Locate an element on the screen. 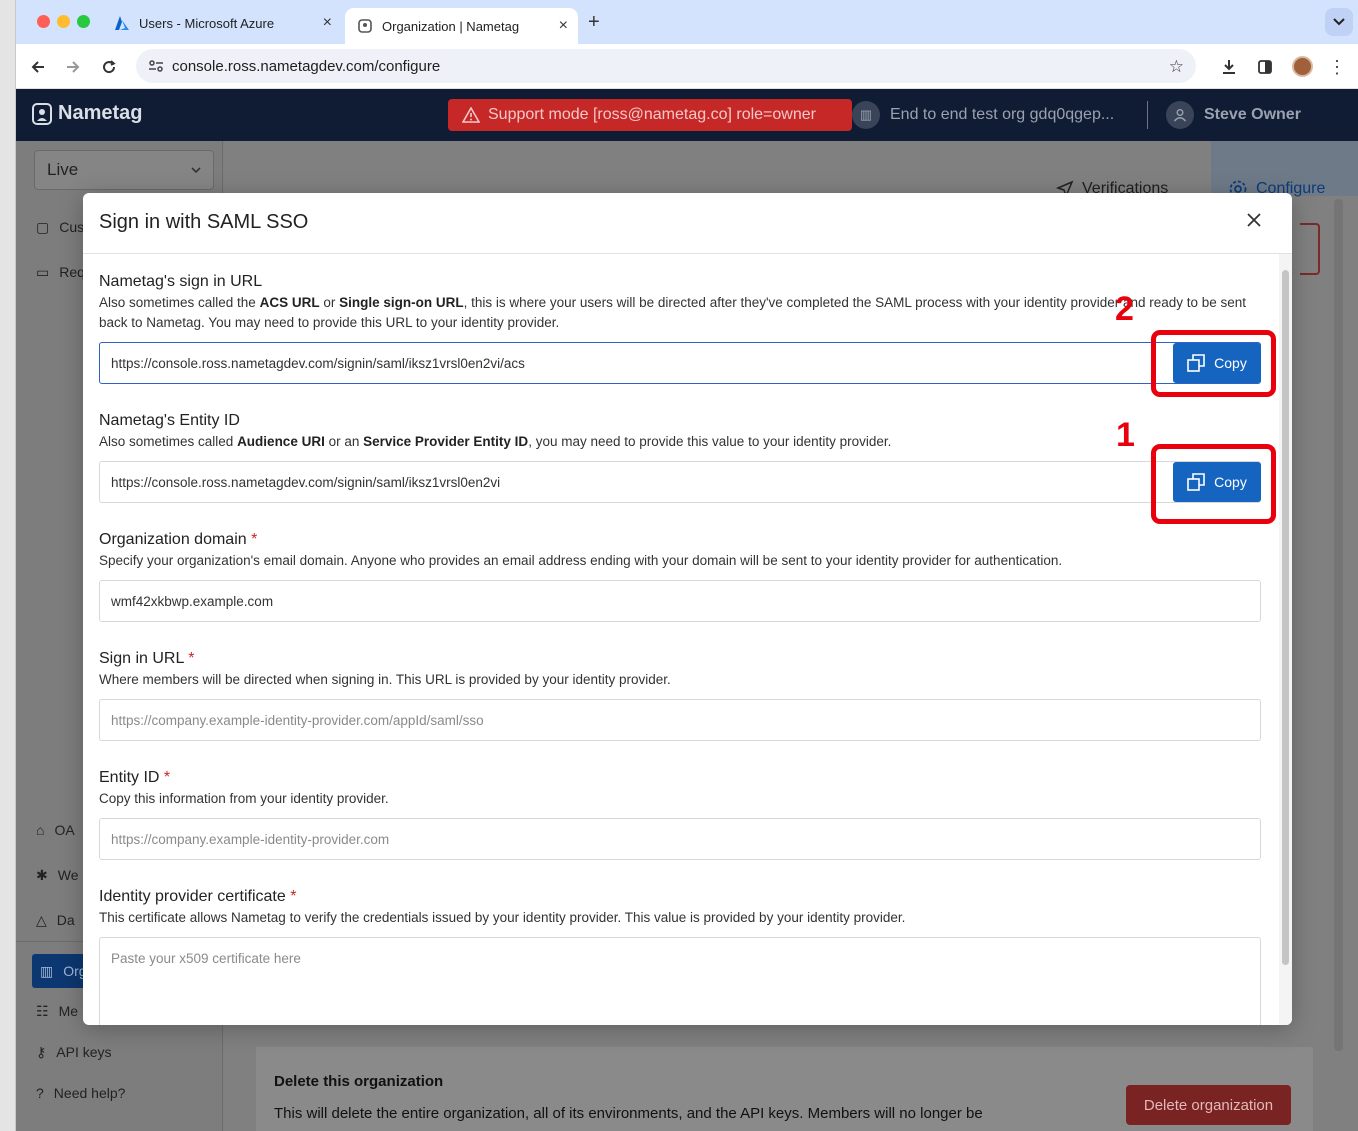 The width and height of the screenshot is (1358, 1131). user-menu: Steve Owner is located at coordinates (1233, 115).